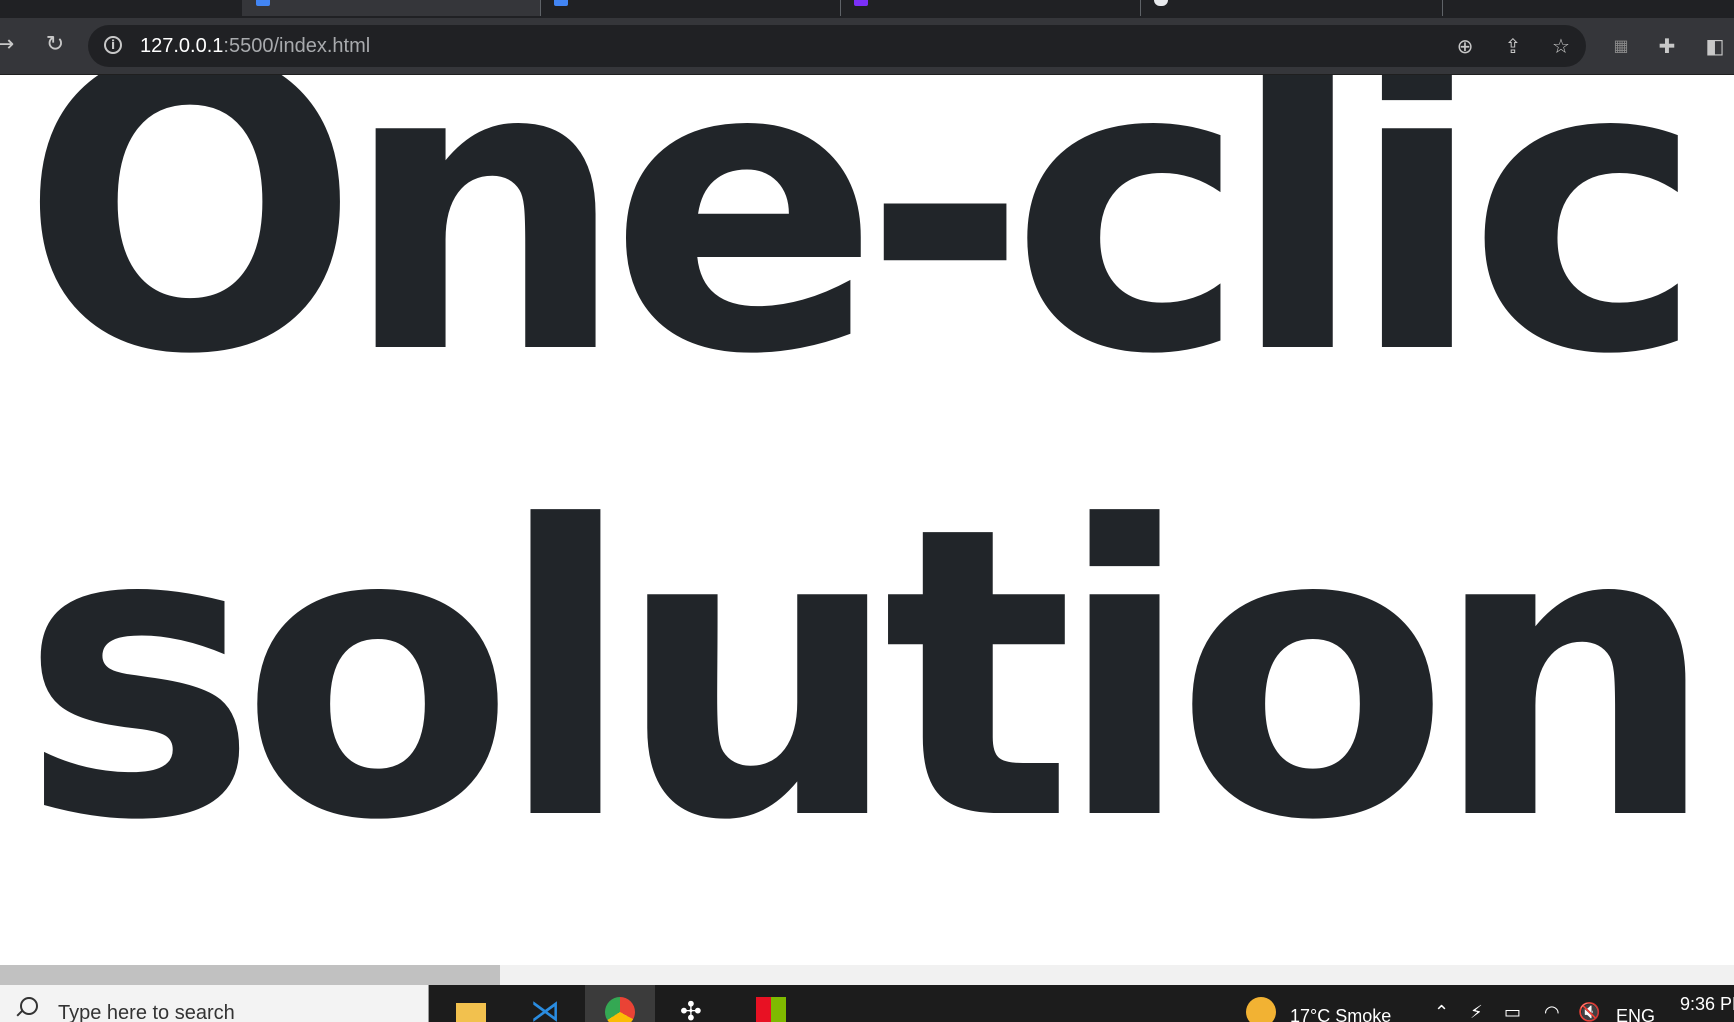 This screenshot has width=1734, height=1022. I want to click on address-bar: i 127.0.0.1:5500/index.html ⊕ ⇪ ☆, so click(837, 46).